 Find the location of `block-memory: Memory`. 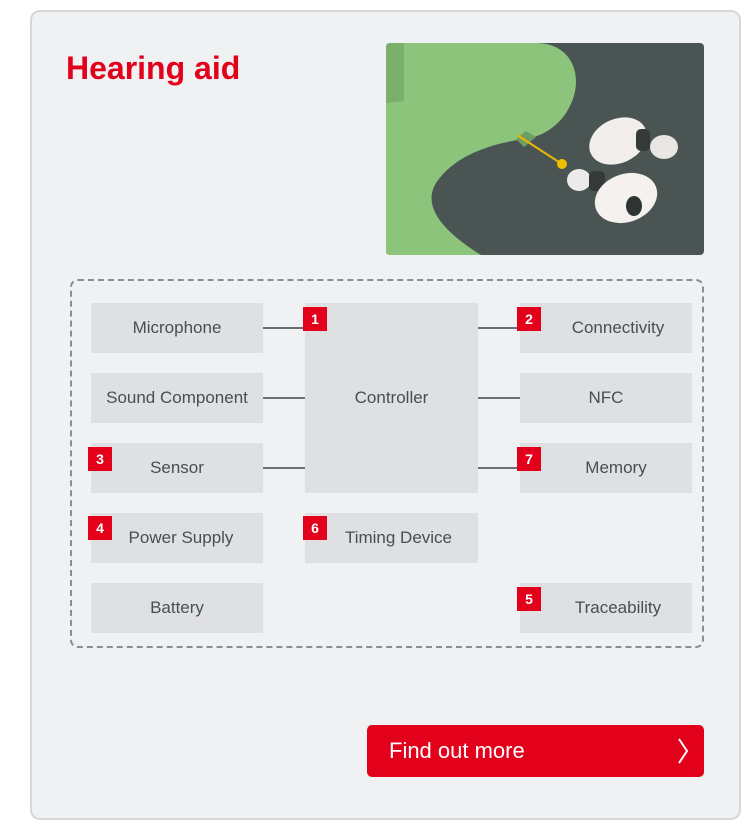

block-memory: Memory is located at coordinates (606, 468).